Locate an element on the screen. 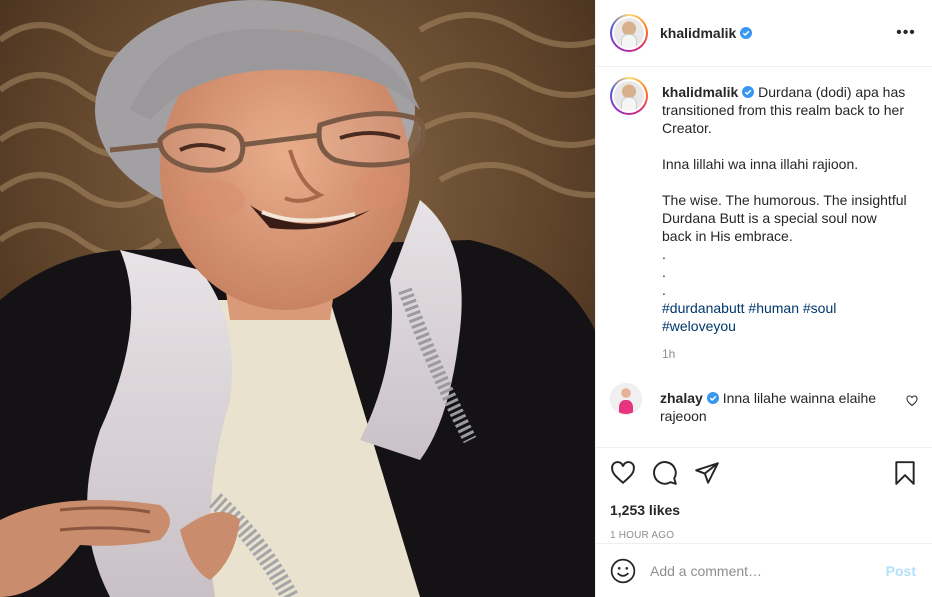  caption-hashtags: #weloveyou is located at coordinates (784, 326).